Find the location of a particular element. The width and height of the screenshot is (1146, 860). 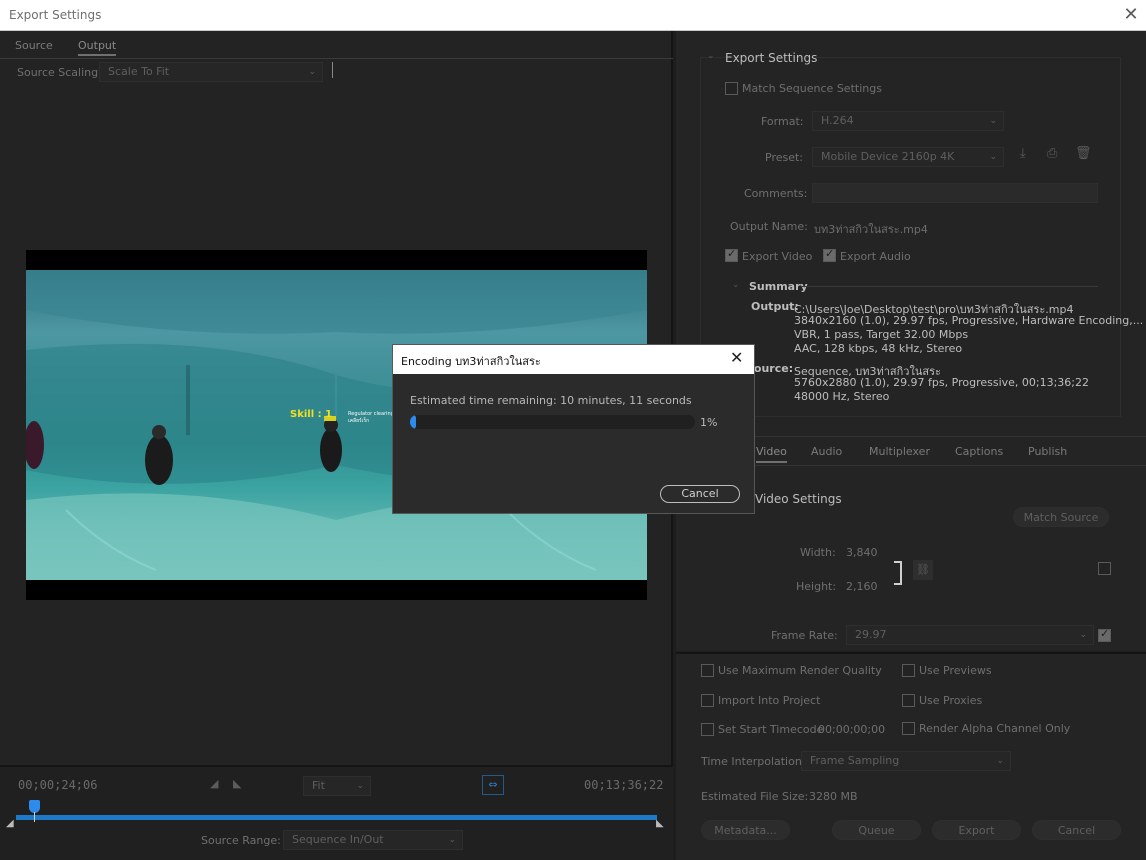

match-sequence-checkbox is located at coordinates (731, 88).